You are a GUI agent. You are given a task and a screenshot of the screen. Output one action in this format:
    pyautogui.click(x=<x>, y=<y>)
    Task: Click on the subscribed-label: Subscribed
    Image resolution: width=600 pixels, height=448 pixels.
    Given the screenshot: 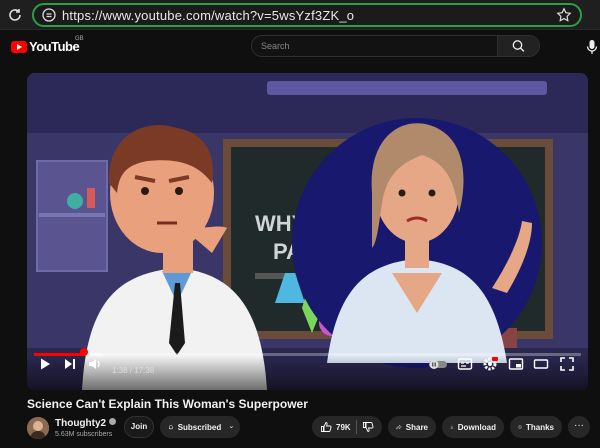 What is the action you would take?
    pyautogui.click(x=199, y=427)
    